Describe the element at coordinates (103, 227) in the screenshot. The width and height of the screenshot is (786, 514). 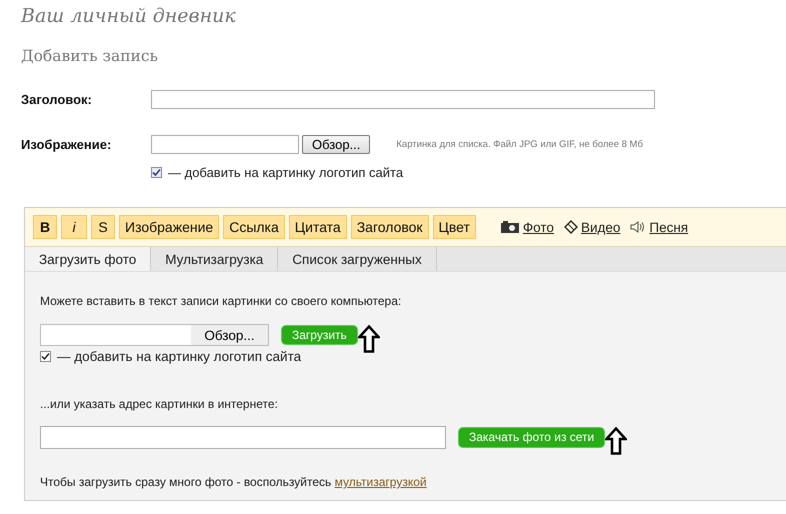
I see `format-button: S` at that location.